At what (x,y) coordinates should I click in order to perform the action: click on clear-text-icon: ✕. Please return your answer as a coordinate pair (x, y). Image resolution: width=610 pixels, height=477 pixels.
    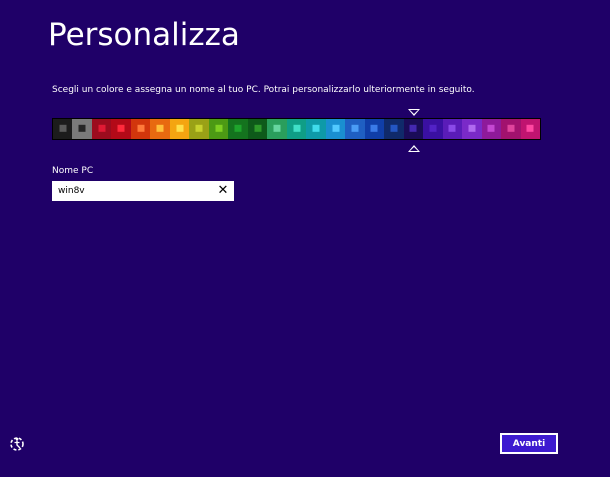
    Looking at the image, I should click on (223, 191).